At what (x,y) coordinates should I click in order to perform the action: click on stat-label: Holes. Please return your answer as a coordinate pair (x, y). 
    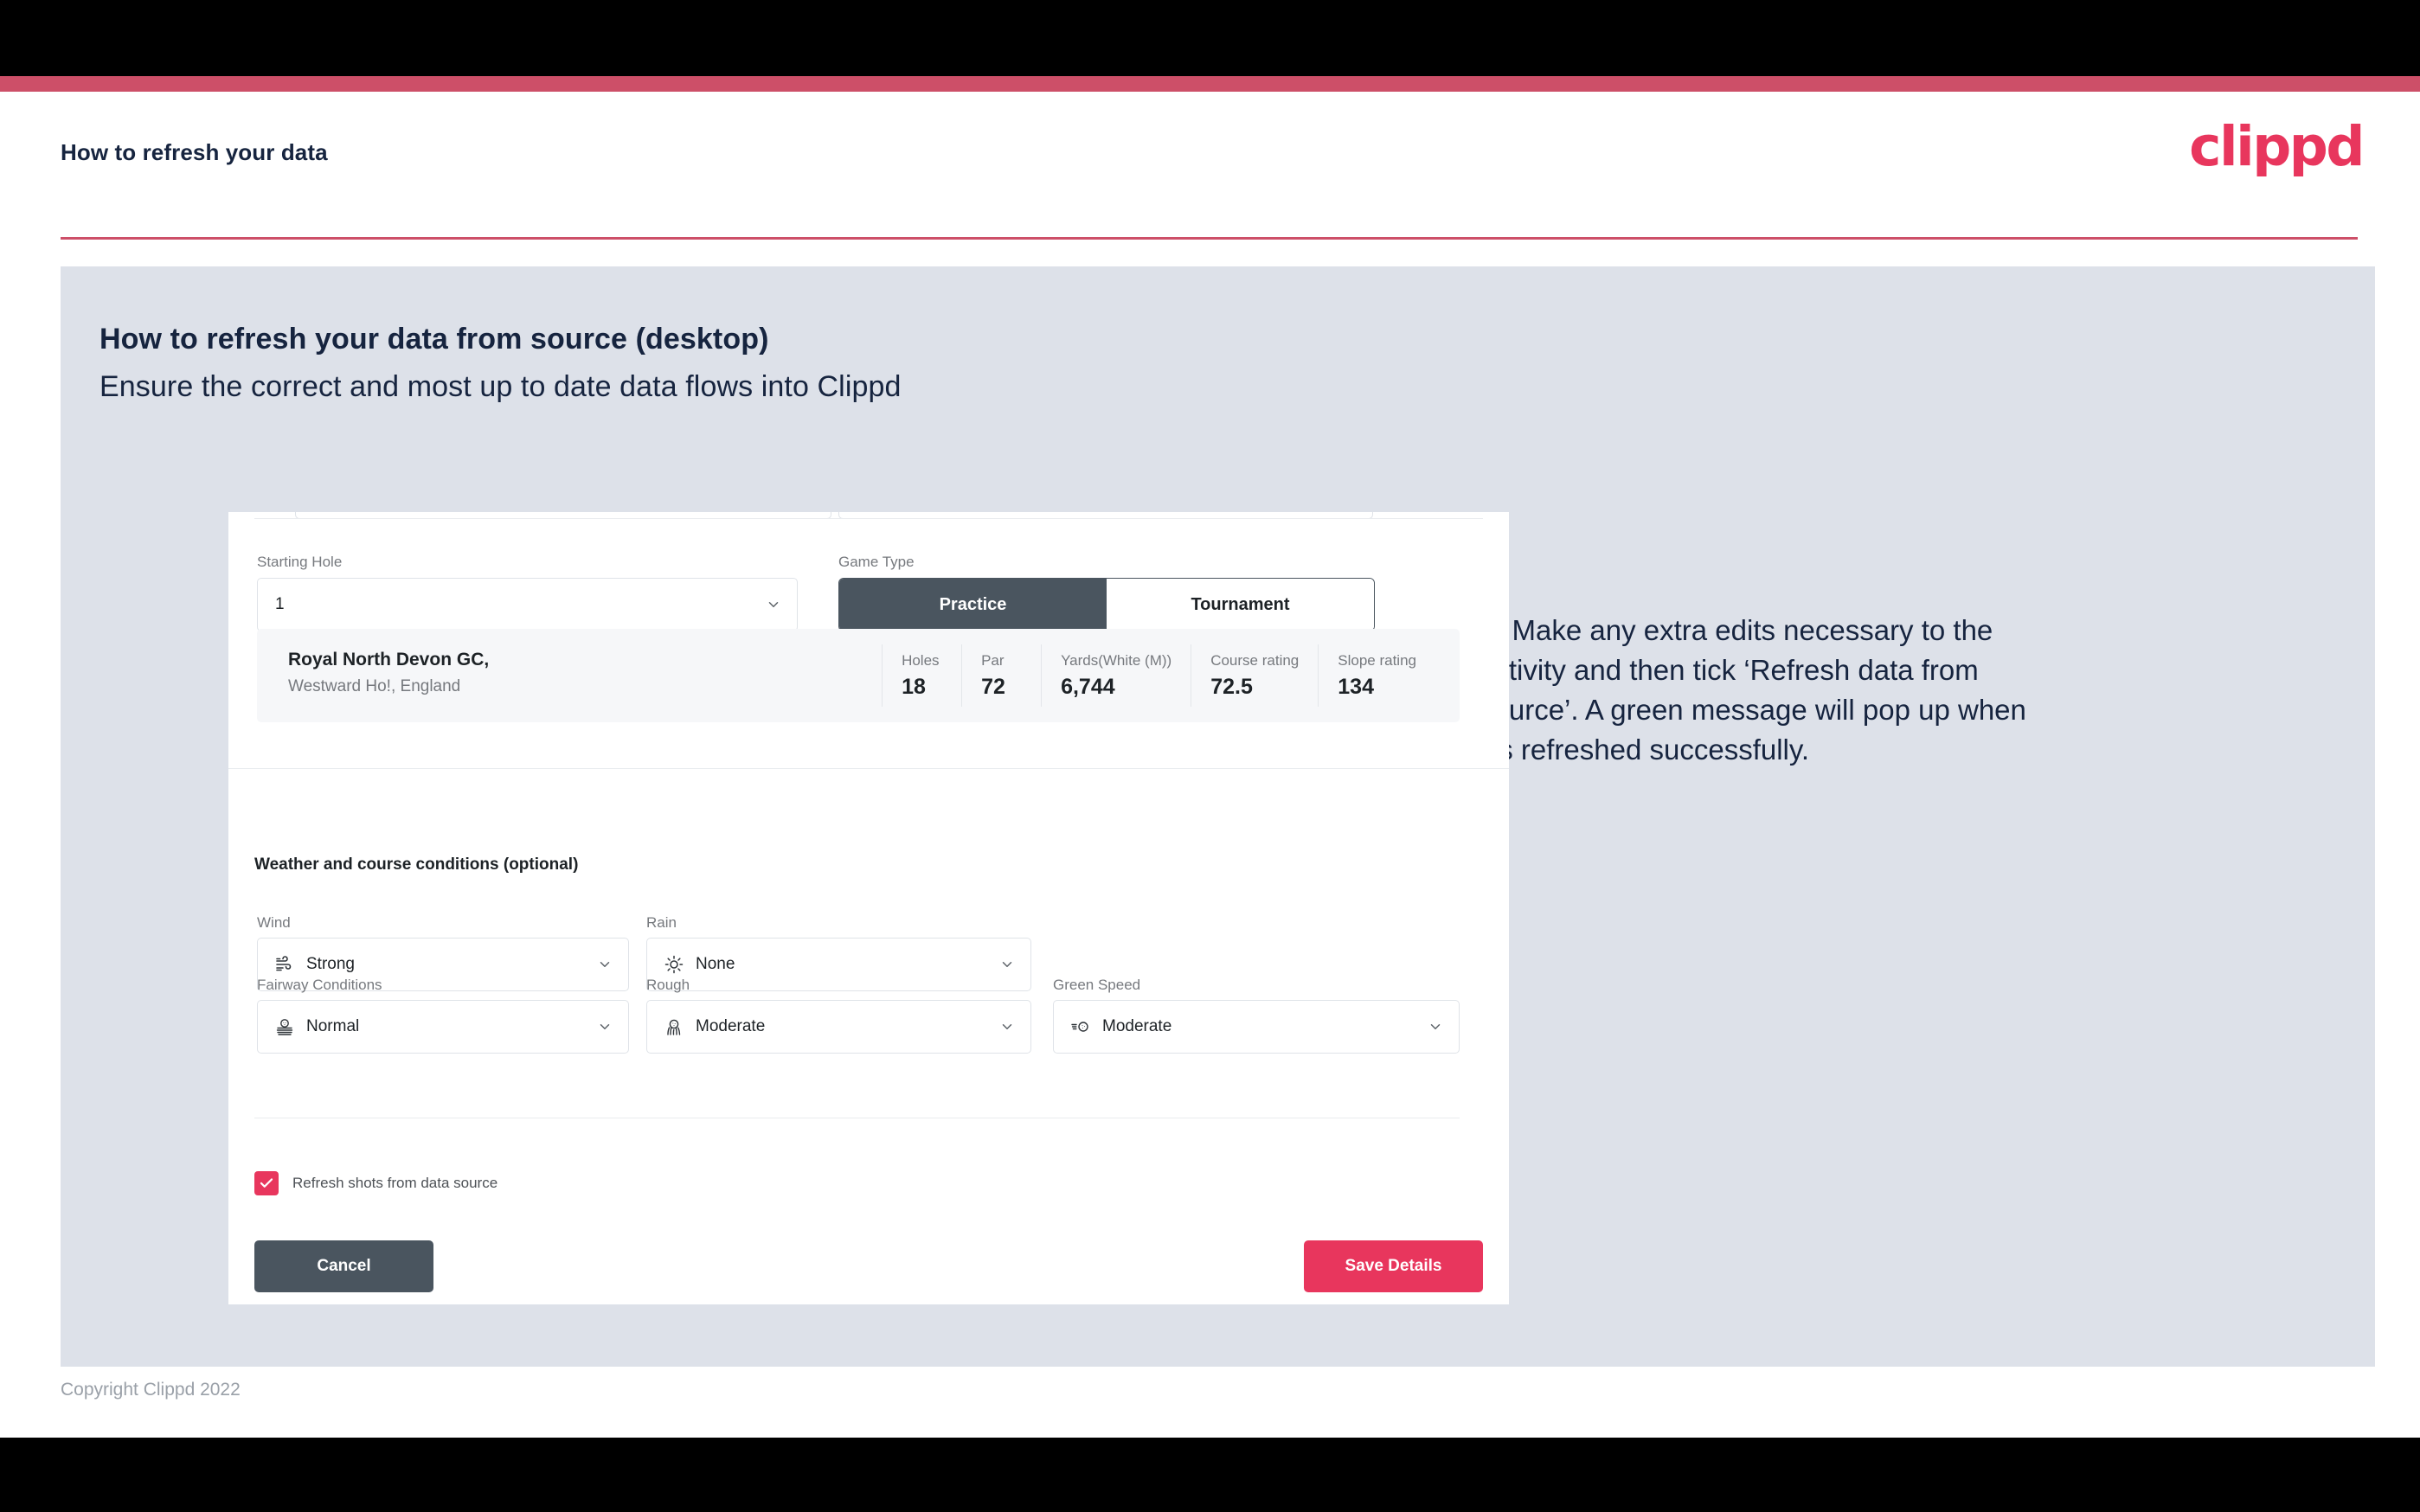
    Looking at the image, I should click on (921, 660).